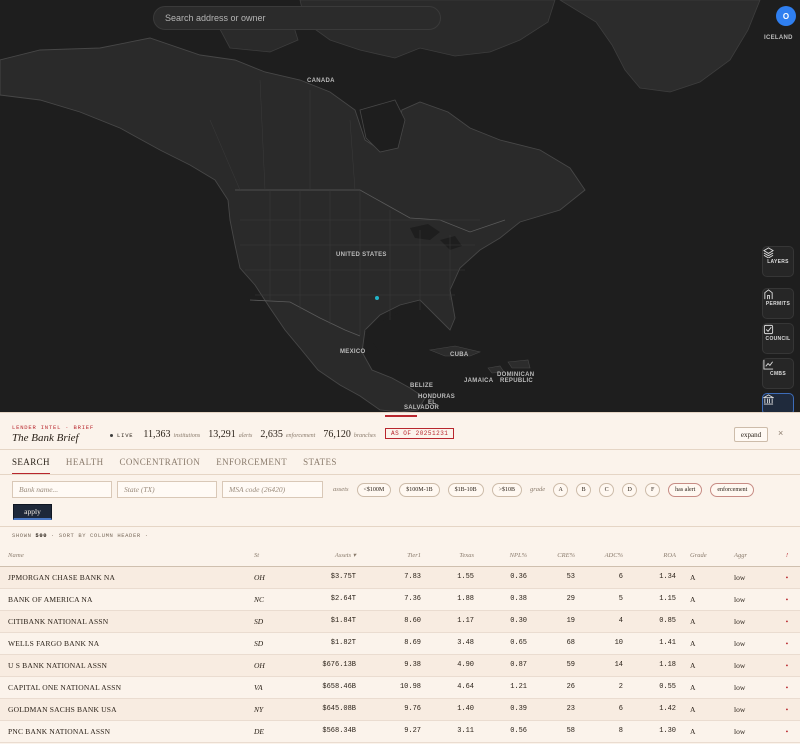  What do you see at coordinates (272, 489) in the screenshot?
I see `msa-code-input` at bounding box center [272, 489].